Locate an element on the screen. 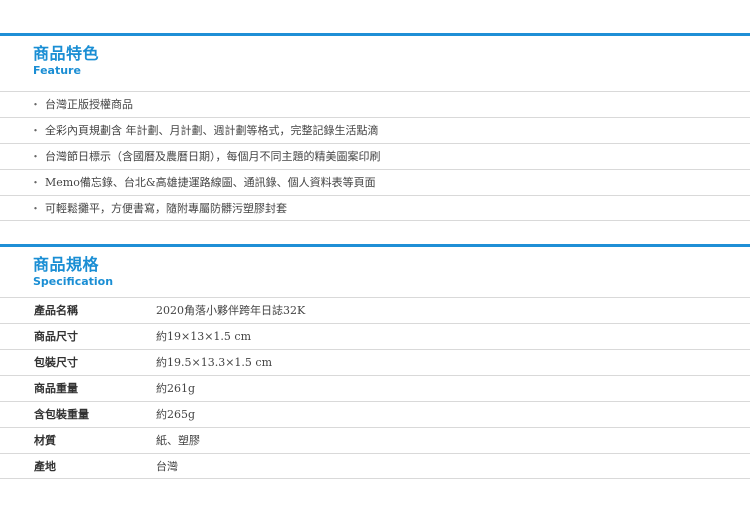  spec-row: 包裝尺寸 約19.5×13.3×1.5 cm is located at coordinates (375, 362).